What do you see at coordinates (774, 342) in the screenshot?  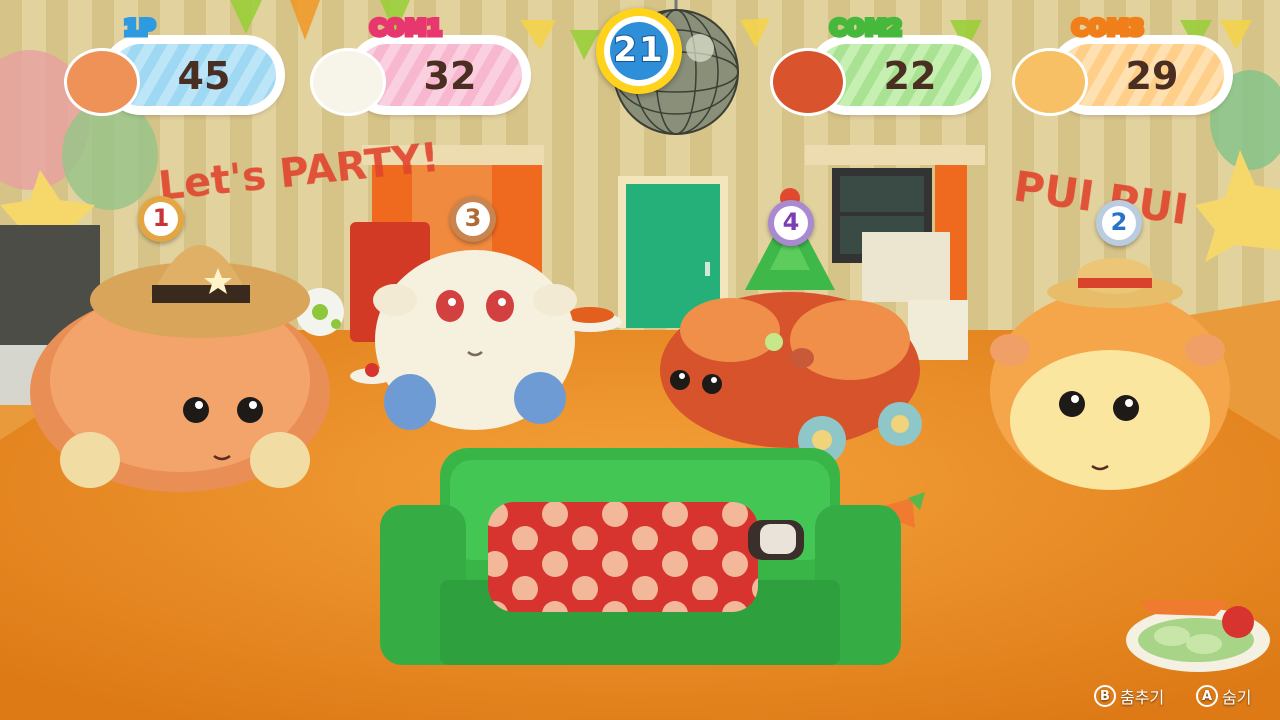 I see `flower-decoration` at bounding box center [774, 342].